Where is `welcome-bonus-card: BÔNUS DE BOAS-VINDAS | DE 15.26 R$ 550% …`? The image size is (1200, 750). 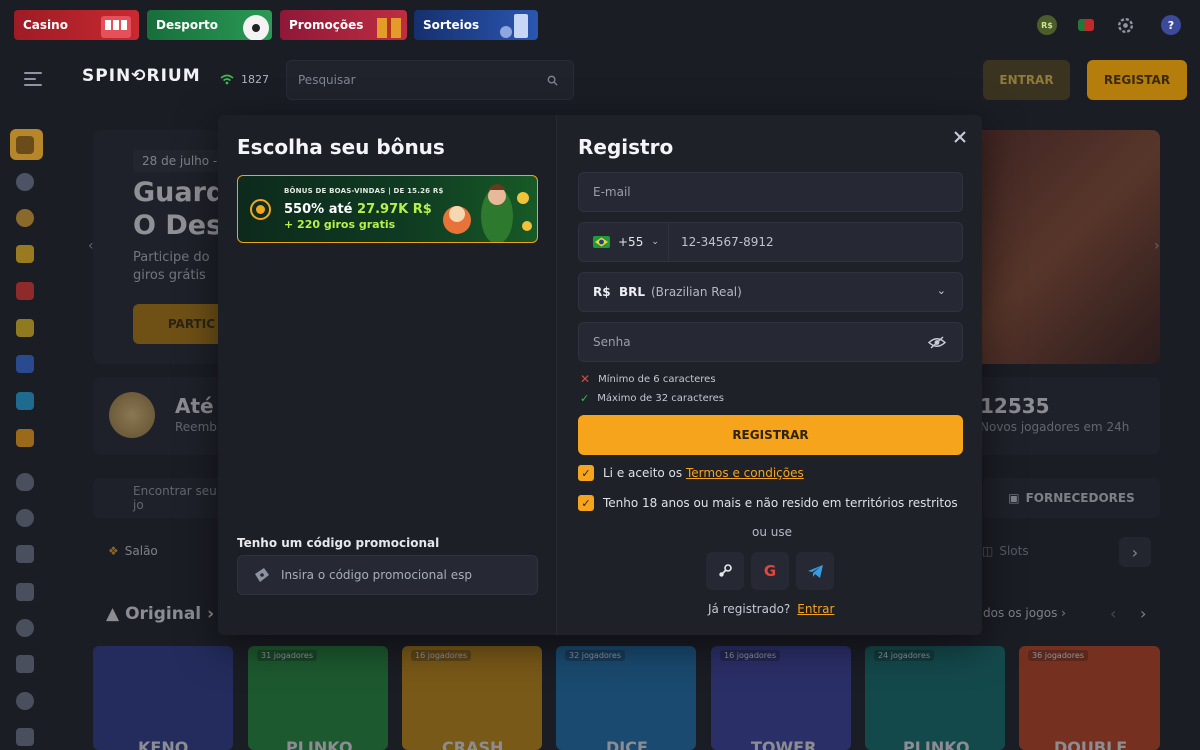 welcome-bonus-card: BÔNUS DE BOAS-VINDAS | DE 15.26 R$ 550% … is located at coordinates (387, 209).